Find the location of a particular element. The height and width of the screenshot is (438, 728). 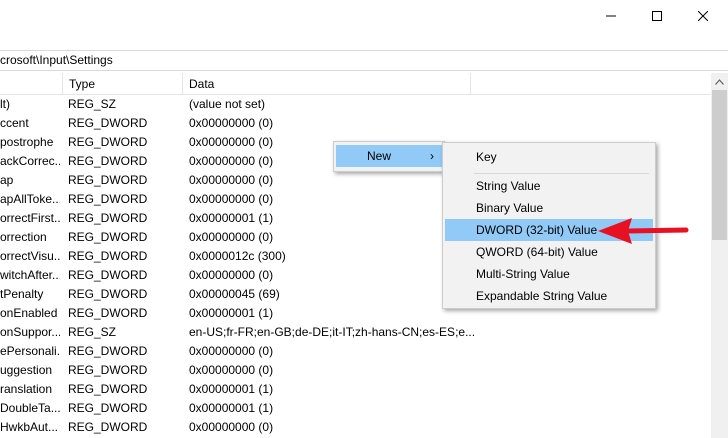

menu-item-string-value: String Value is located at coordinates (549, 186).